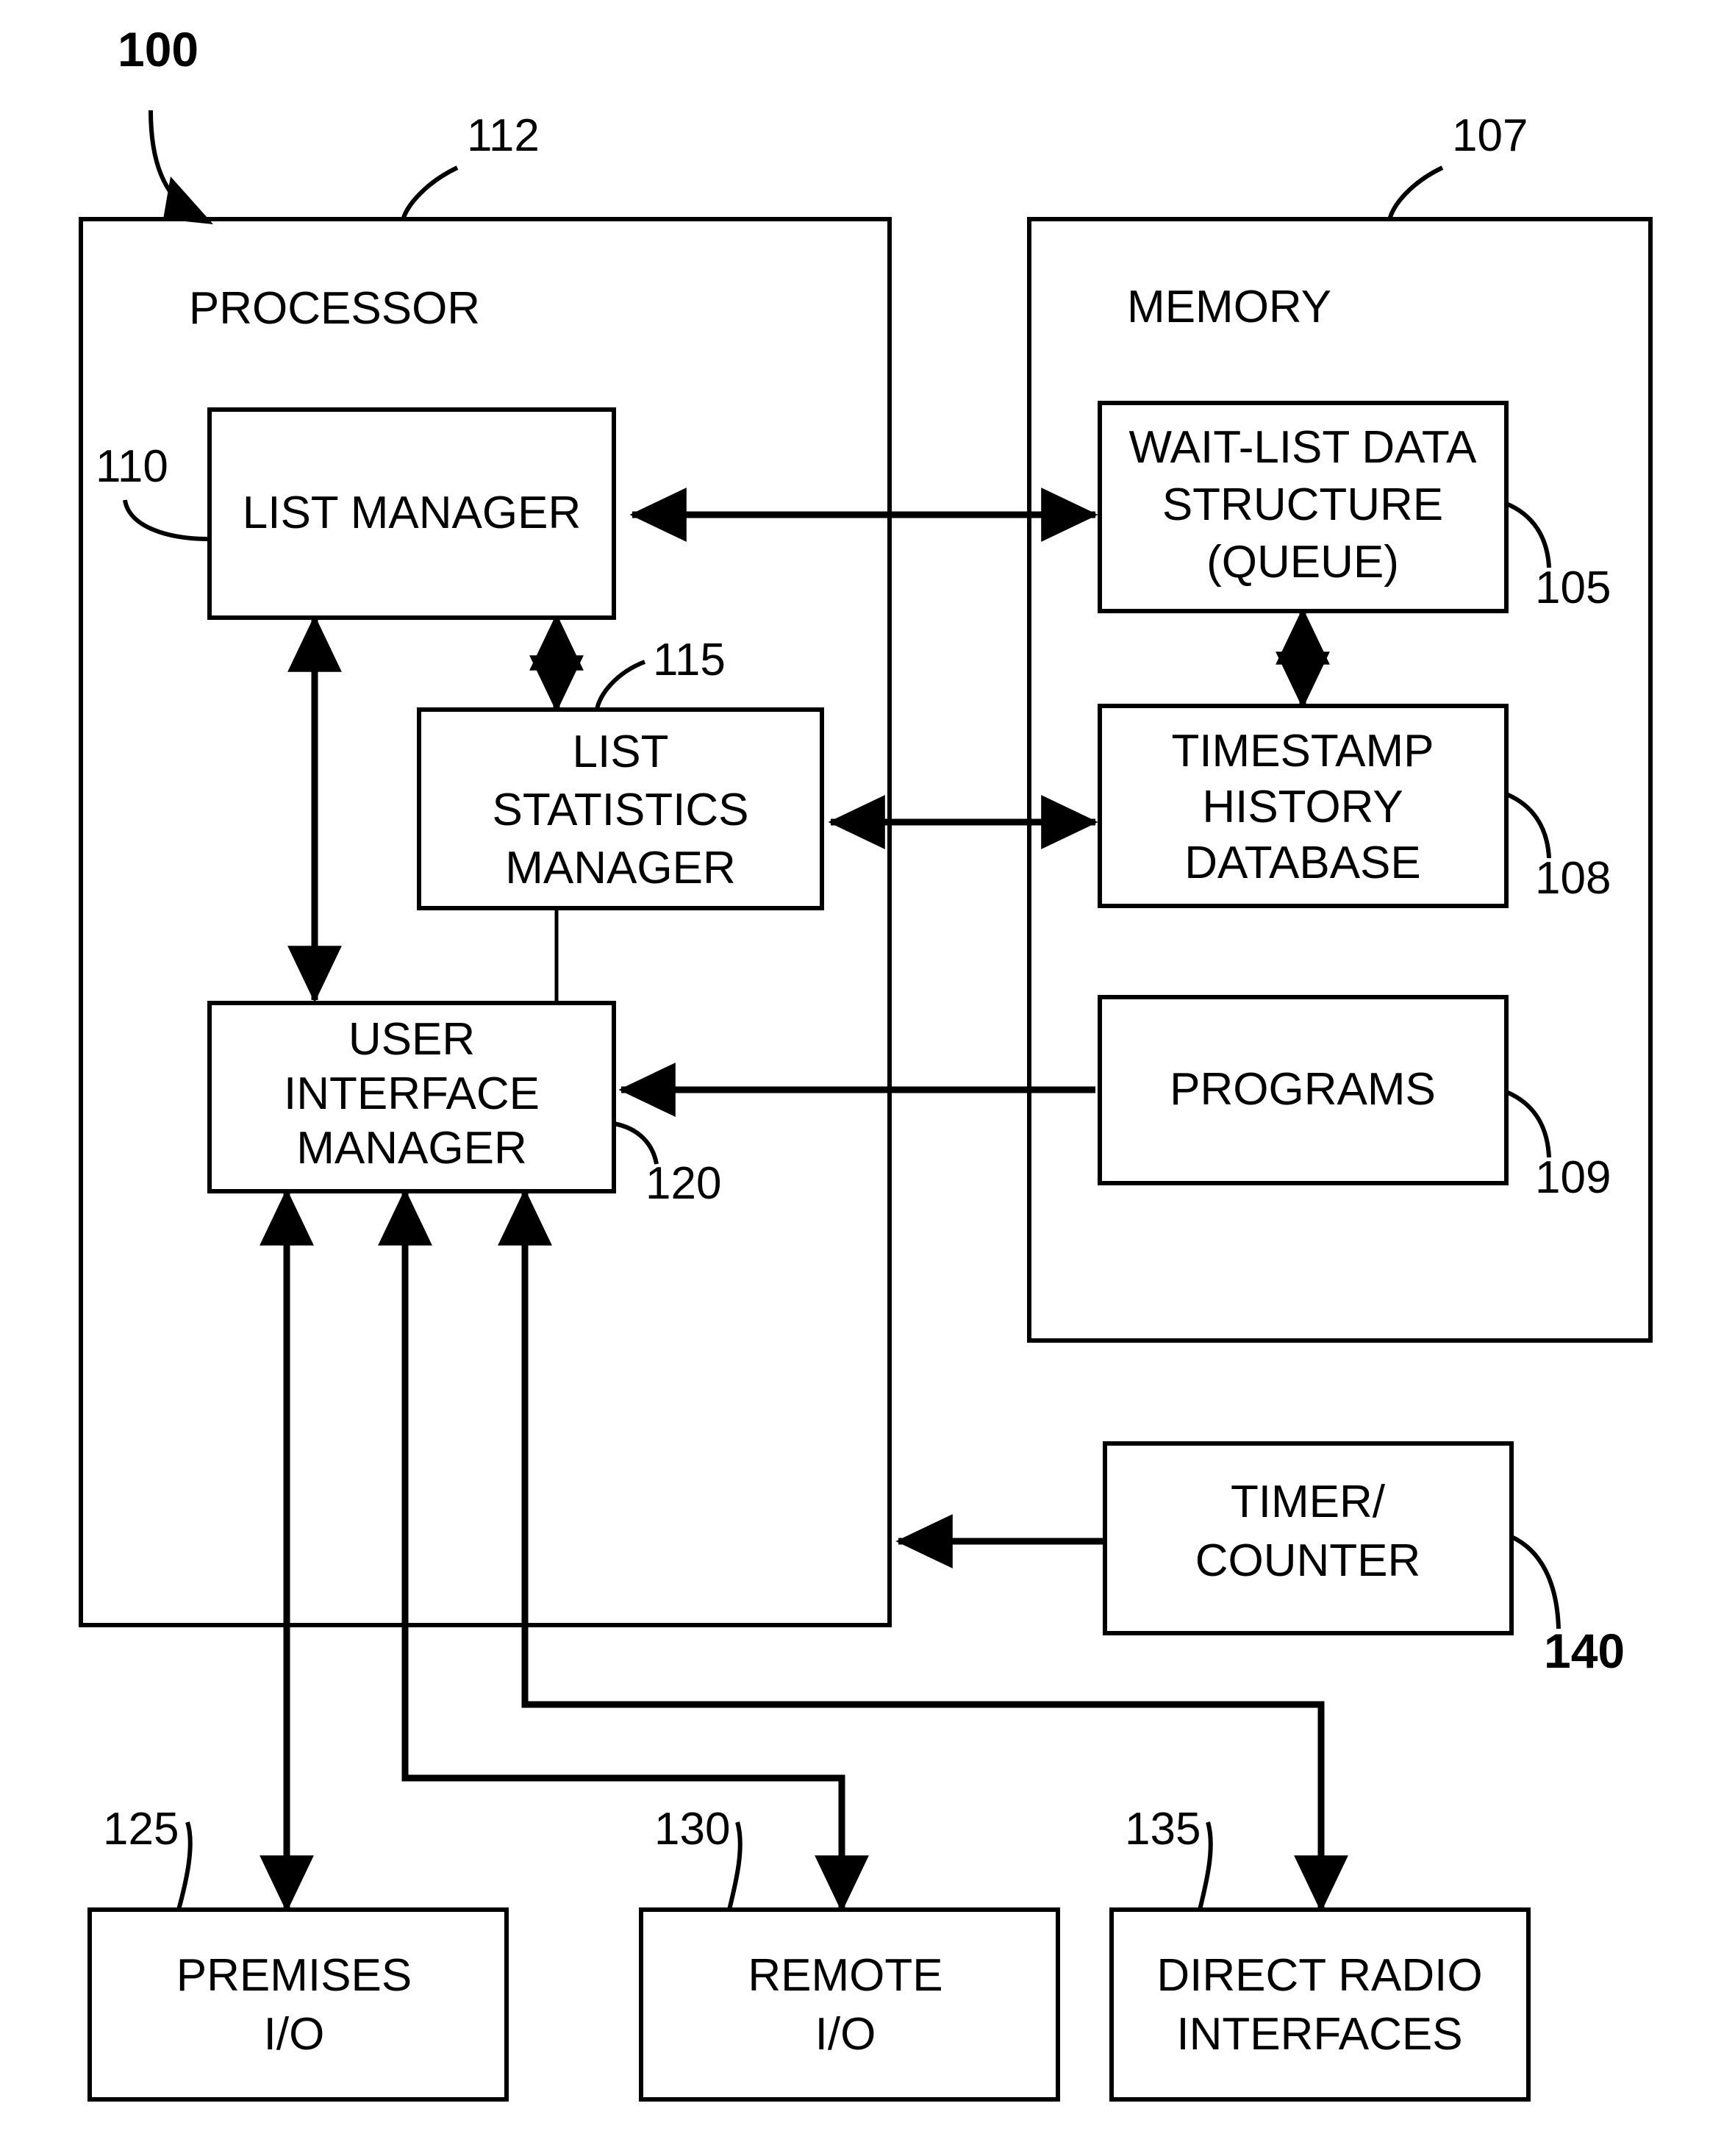 This screenshot has height=2156, width=1710. What do you see at coordinates (1573, 588) in the screenshot?
I see `reference-105-label: 105` at bounding box center [1573, 588].